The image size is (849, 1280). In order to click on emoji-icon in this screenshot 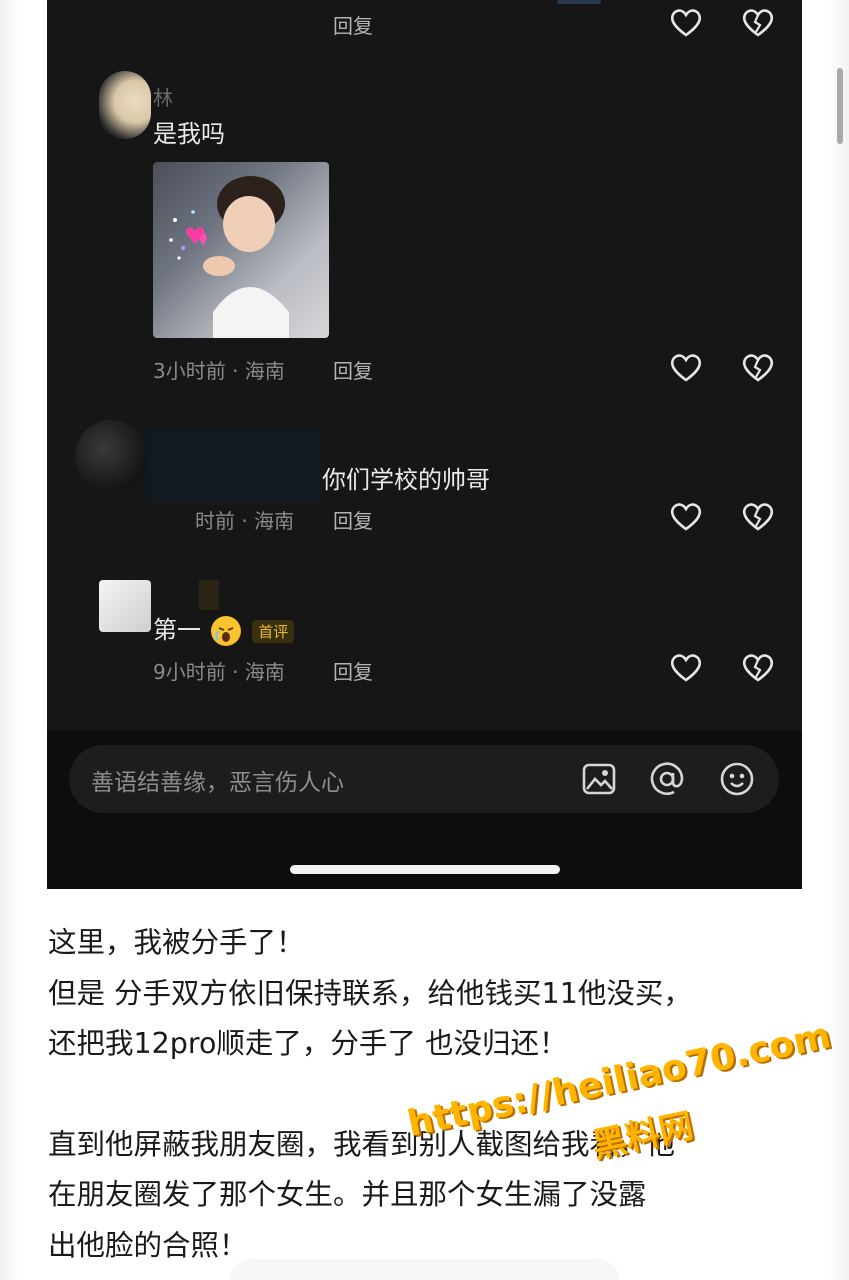, I will do `click(737, 779)`.